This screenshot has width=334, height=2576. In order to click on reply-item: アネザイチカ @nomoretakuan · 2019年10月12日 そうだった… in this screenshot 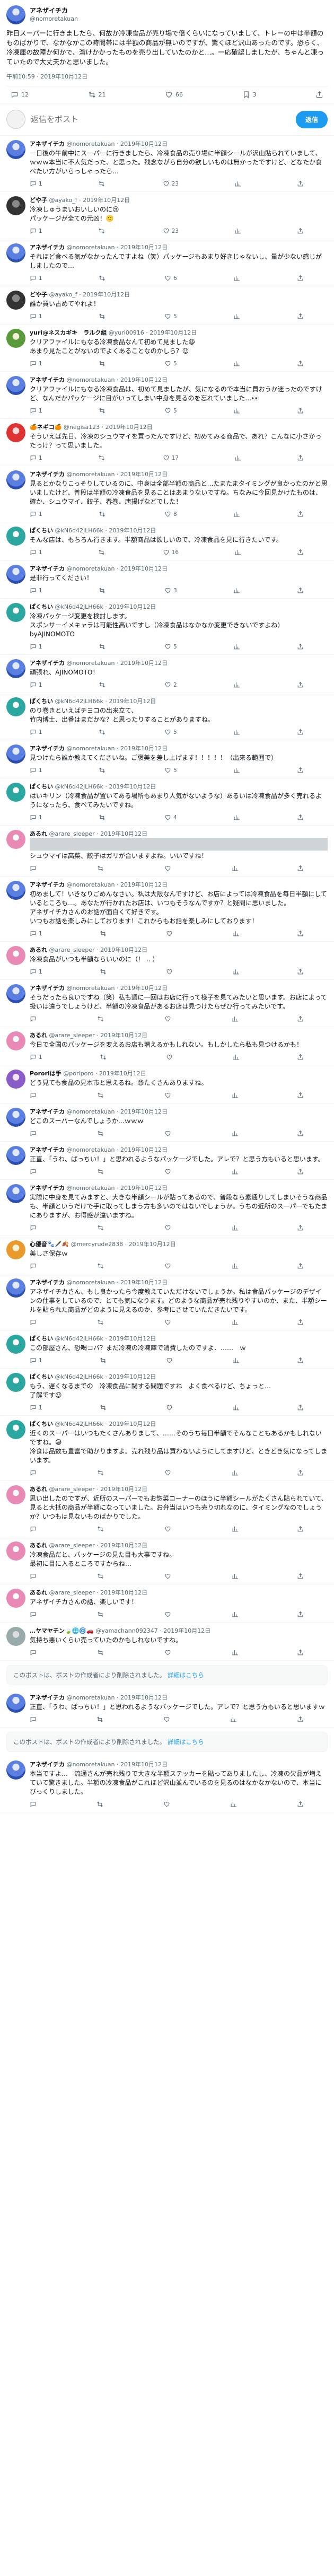, I will do `click(167, 1003)`.